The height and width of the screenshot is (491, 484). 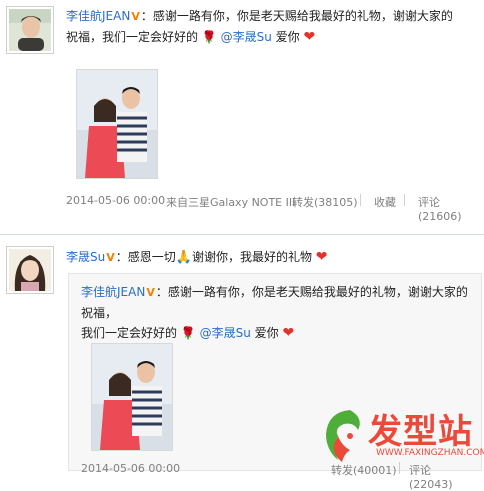 What do you see at coordinates (115, 200) in the screenshot?
I see `timestamp: 2014-05-06 00:00` at bounding box center [115, 200].